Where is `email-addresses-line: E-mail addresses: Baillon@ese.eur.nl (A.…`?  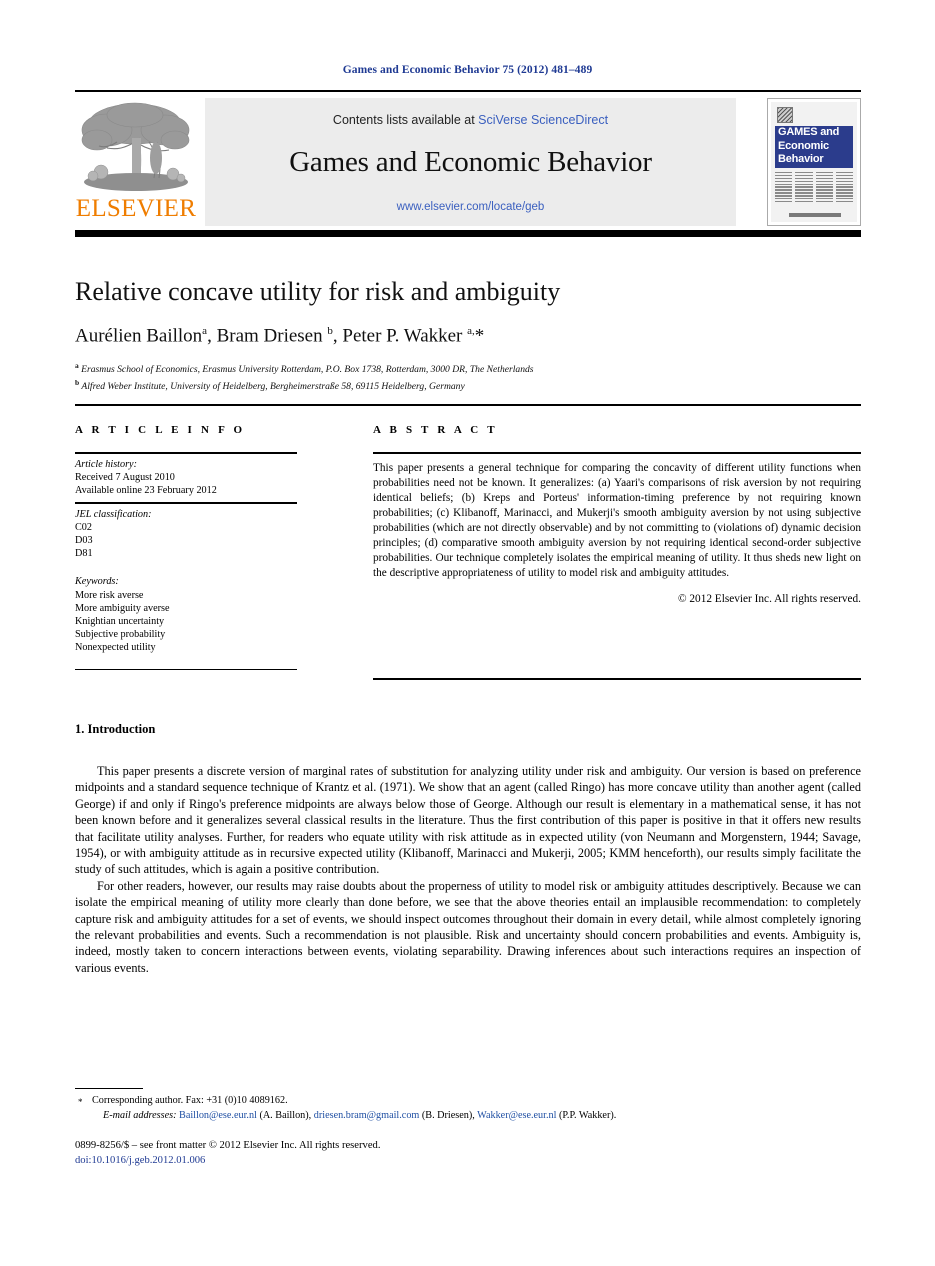 email-addresses-line: E-mail addresses: Baillon@ese.eur.nl (A.… is located at coordinates (360, 1115).